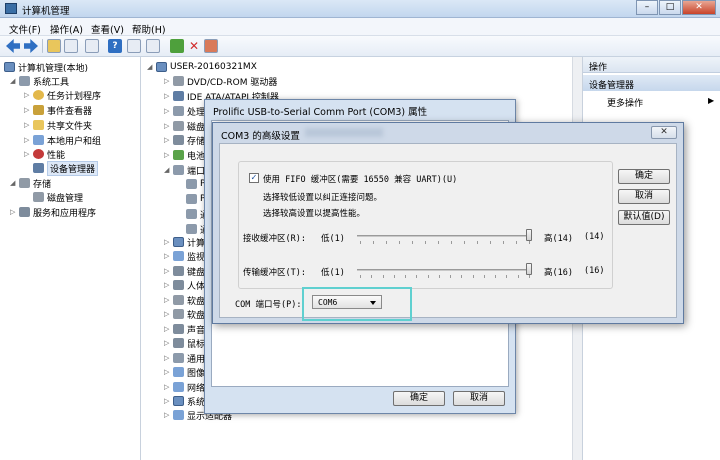 The image size is (720, 460). I want to click on device-category: ▷ 键盘, so click(184, 271).